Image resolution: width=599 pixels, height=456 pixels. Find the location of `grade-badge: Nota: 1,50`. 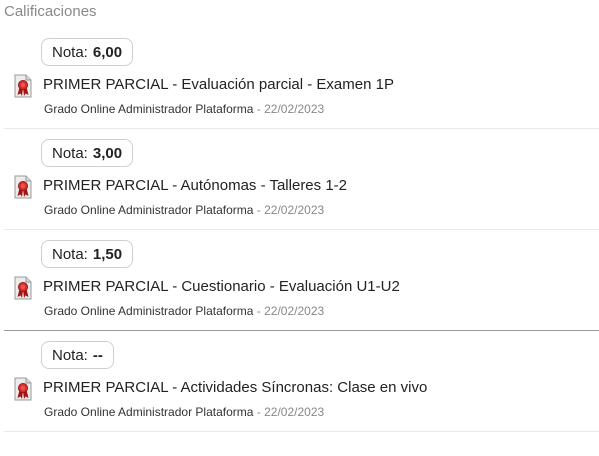

grade-badge: Nota: 1,50 is located at coordinates (87, 254).